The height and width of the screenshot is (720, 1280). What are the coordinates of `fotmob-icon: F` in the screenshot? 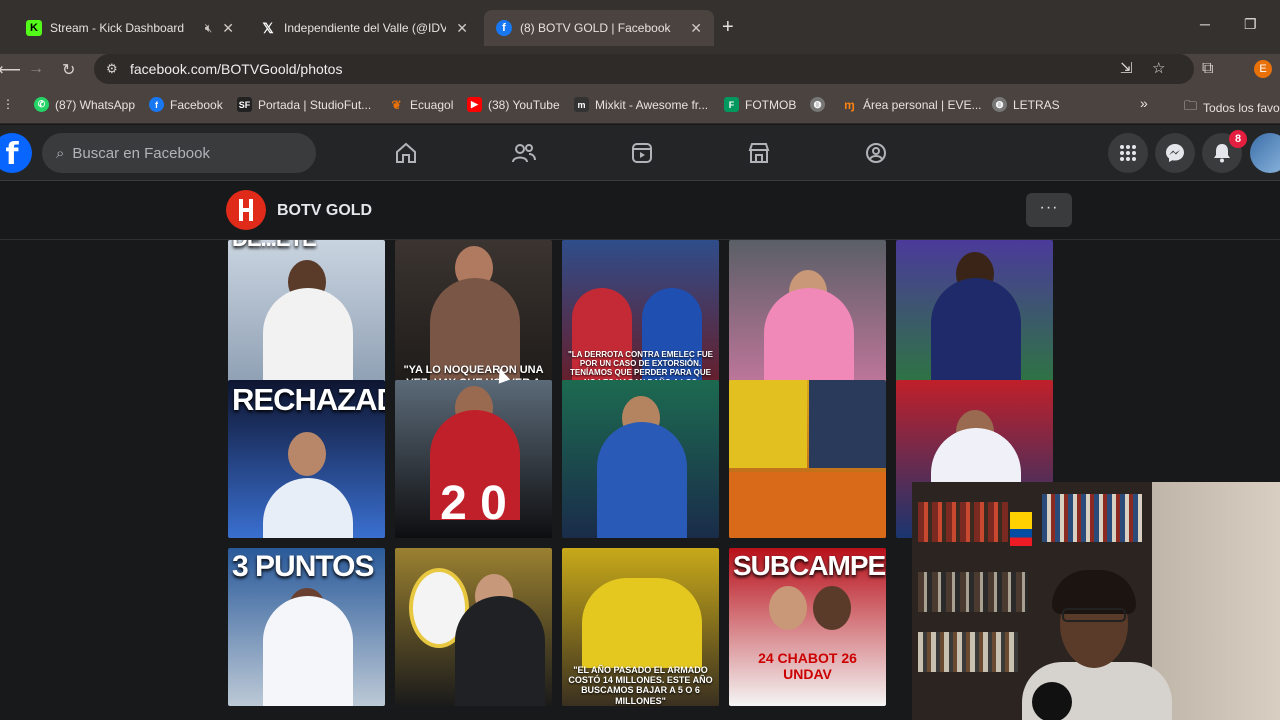 It's located at (731, 104).